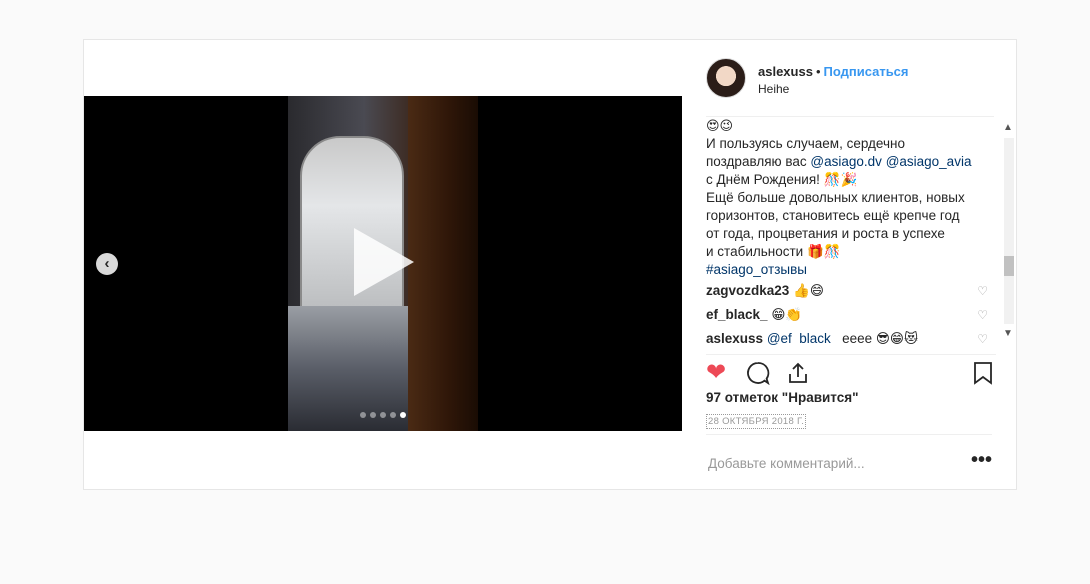 The image size is (1090, 584). Describe the element at coordinates (983, 375) in the screenshot. I see `bookmark-icon` at that location.